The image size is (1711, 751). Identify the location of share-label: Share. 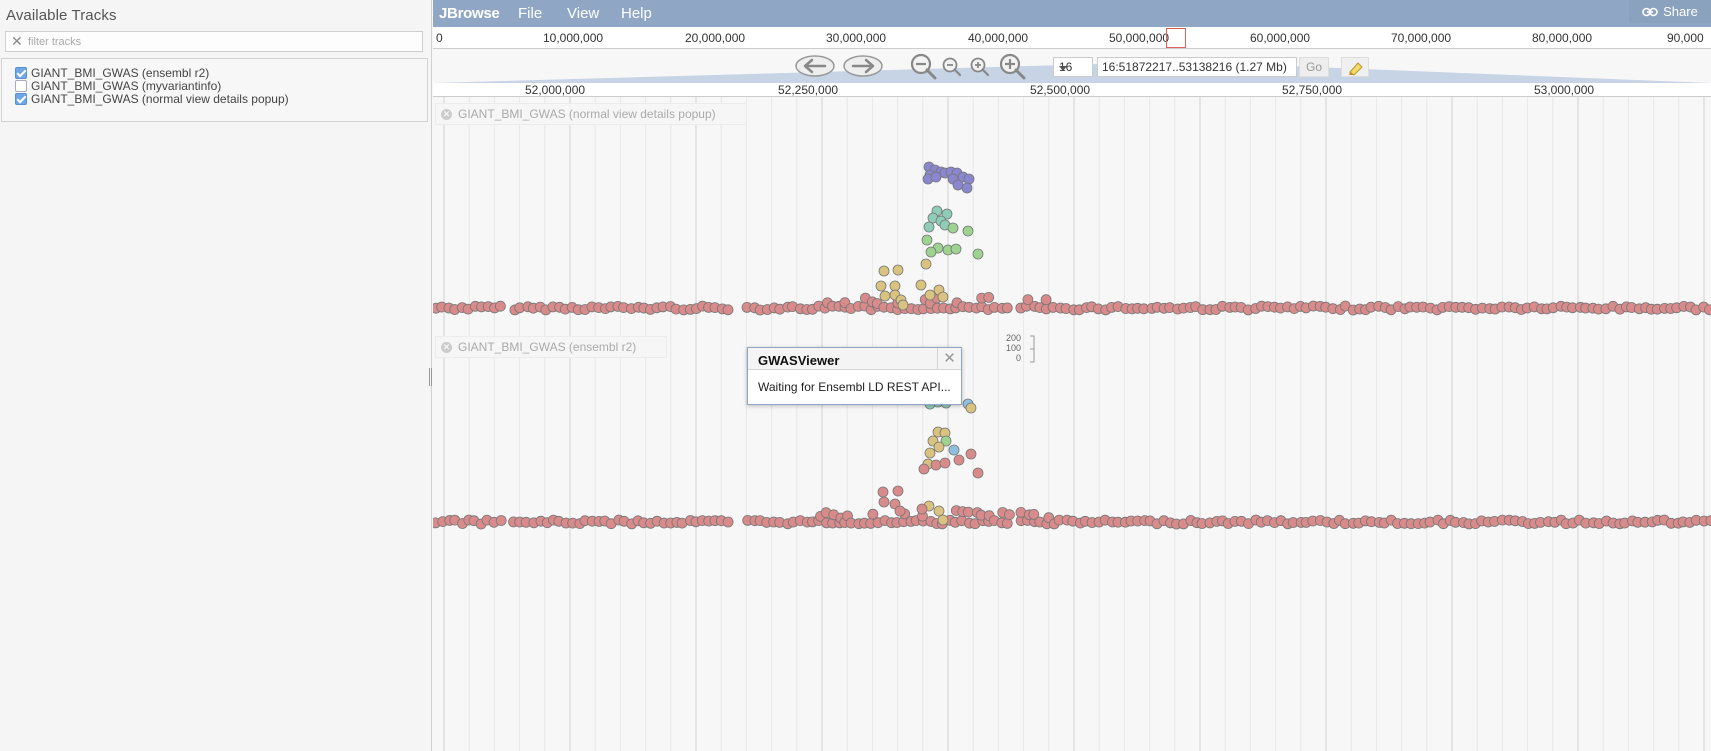
(1680, 11).